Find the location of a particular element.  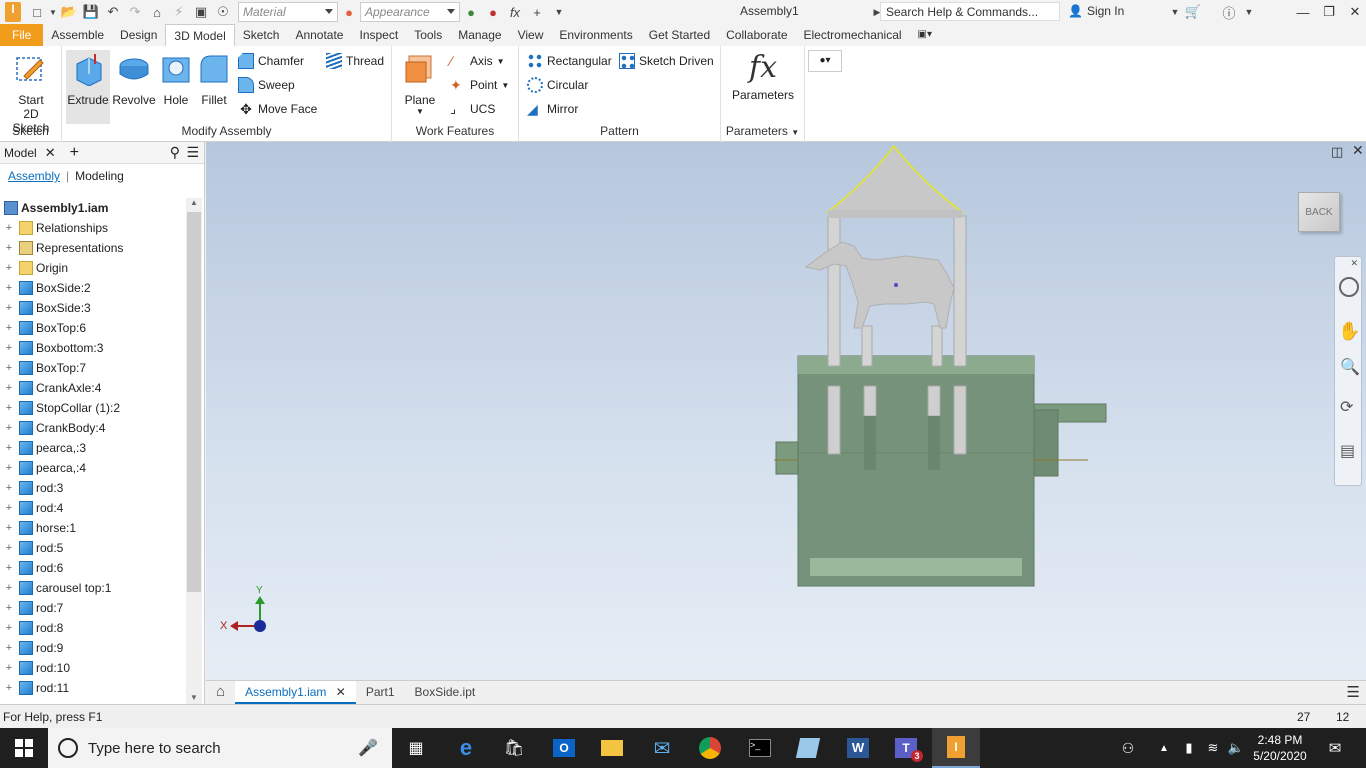

tab-design: Design is located at coordinates (138, 35).